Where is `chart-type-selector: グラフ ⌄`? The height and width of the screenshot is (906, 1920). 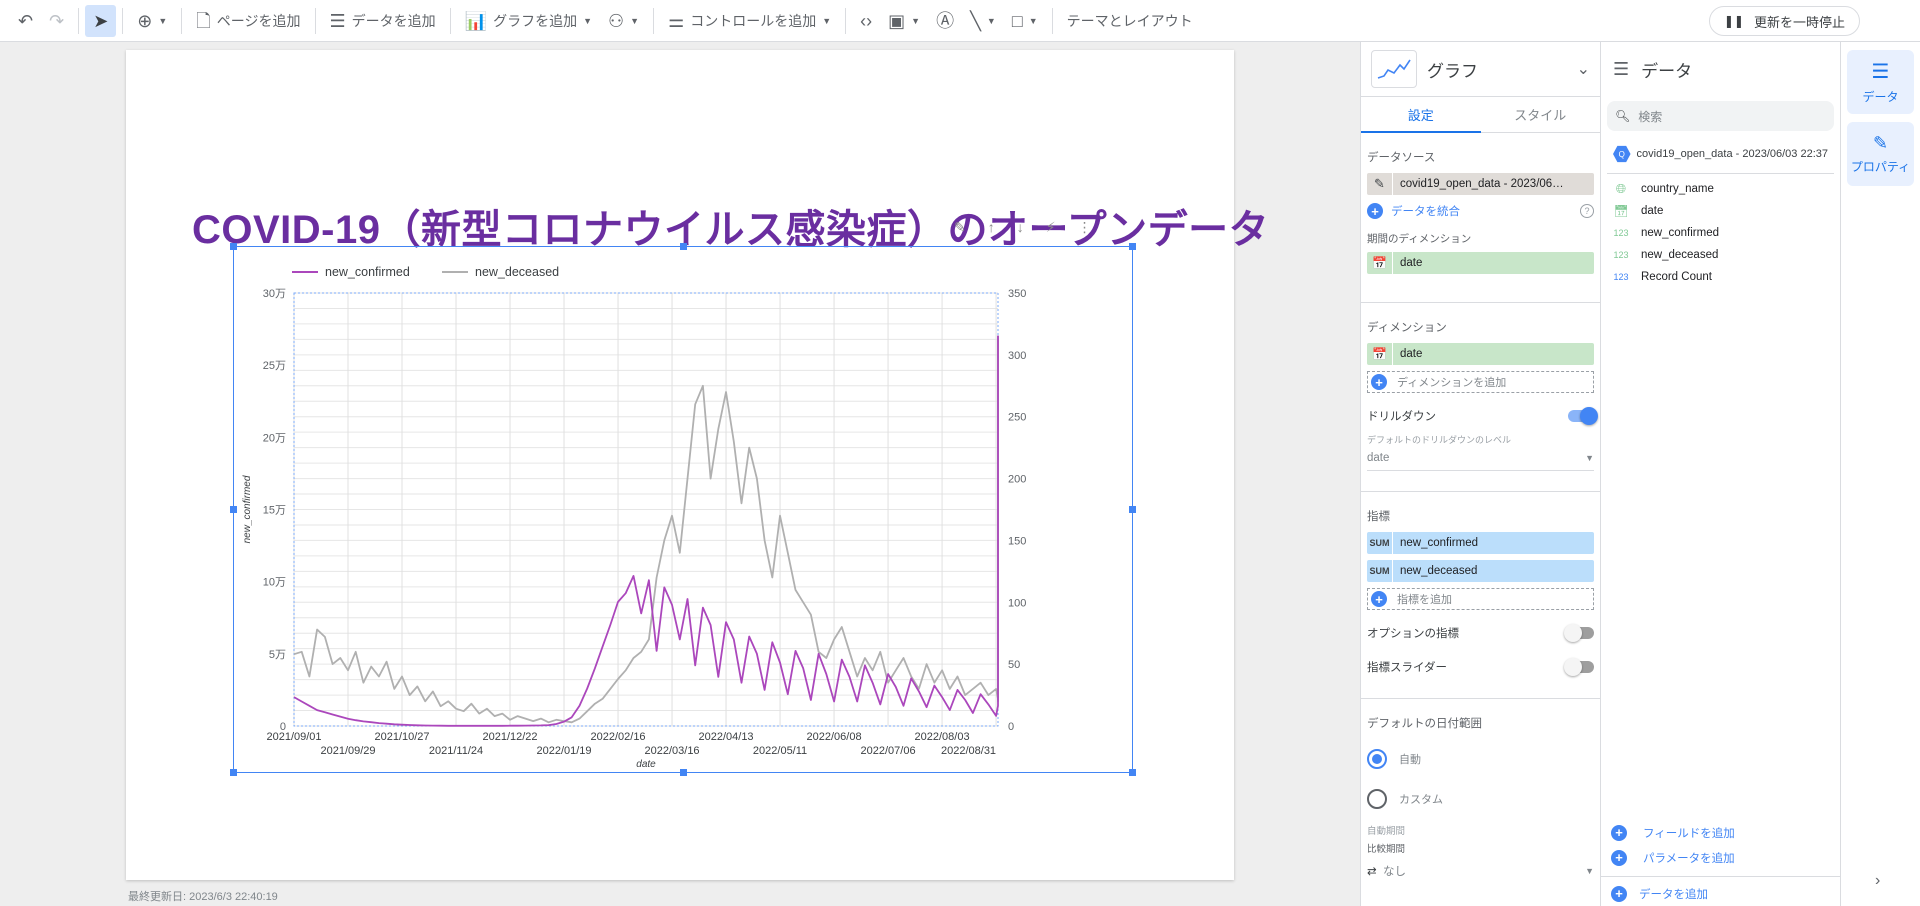 chart-type-selector: グラフ ⌄ is located at coordinates (1480, 69).